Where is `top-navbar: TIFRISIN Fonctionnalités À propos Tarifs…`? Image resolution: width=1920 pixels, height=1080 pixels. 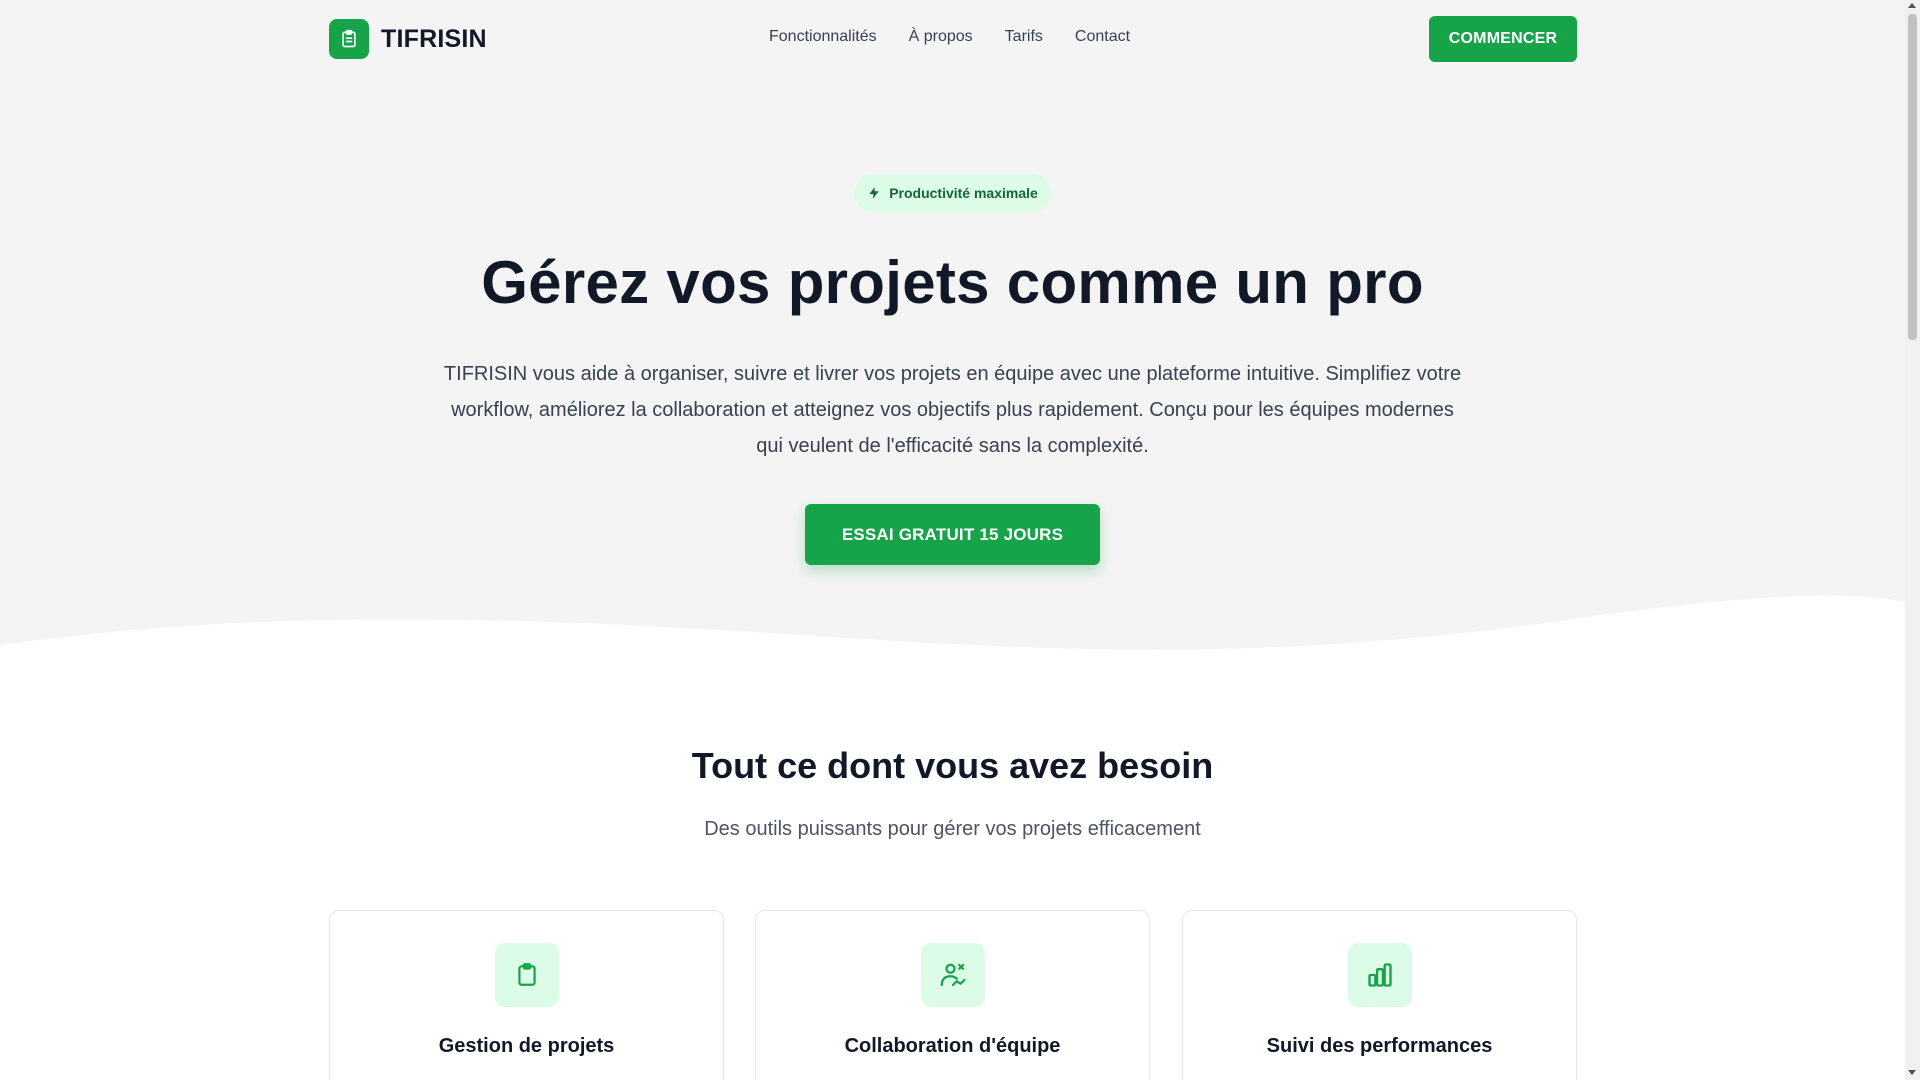
top-navbar: TIFRISIN Fonctionnalités À propos Tarifs… is located at coordinates (952, 39).